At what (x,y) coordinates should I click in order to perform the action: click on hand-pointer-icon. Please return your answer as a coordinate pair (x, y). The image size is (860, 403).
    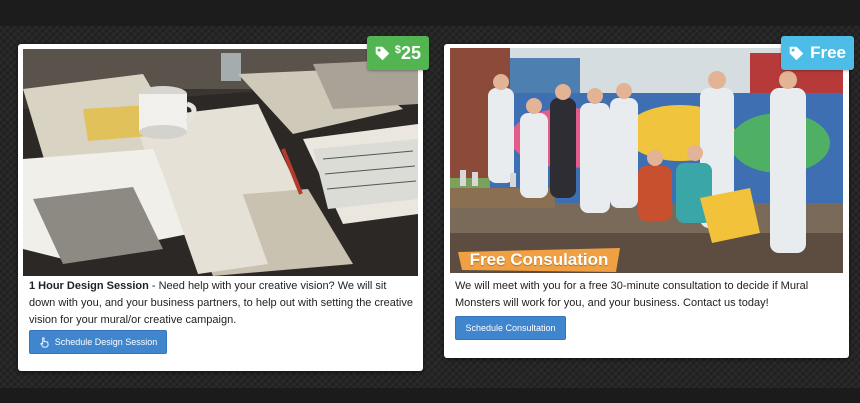
    Looking at the image, I should click on (44, 342).